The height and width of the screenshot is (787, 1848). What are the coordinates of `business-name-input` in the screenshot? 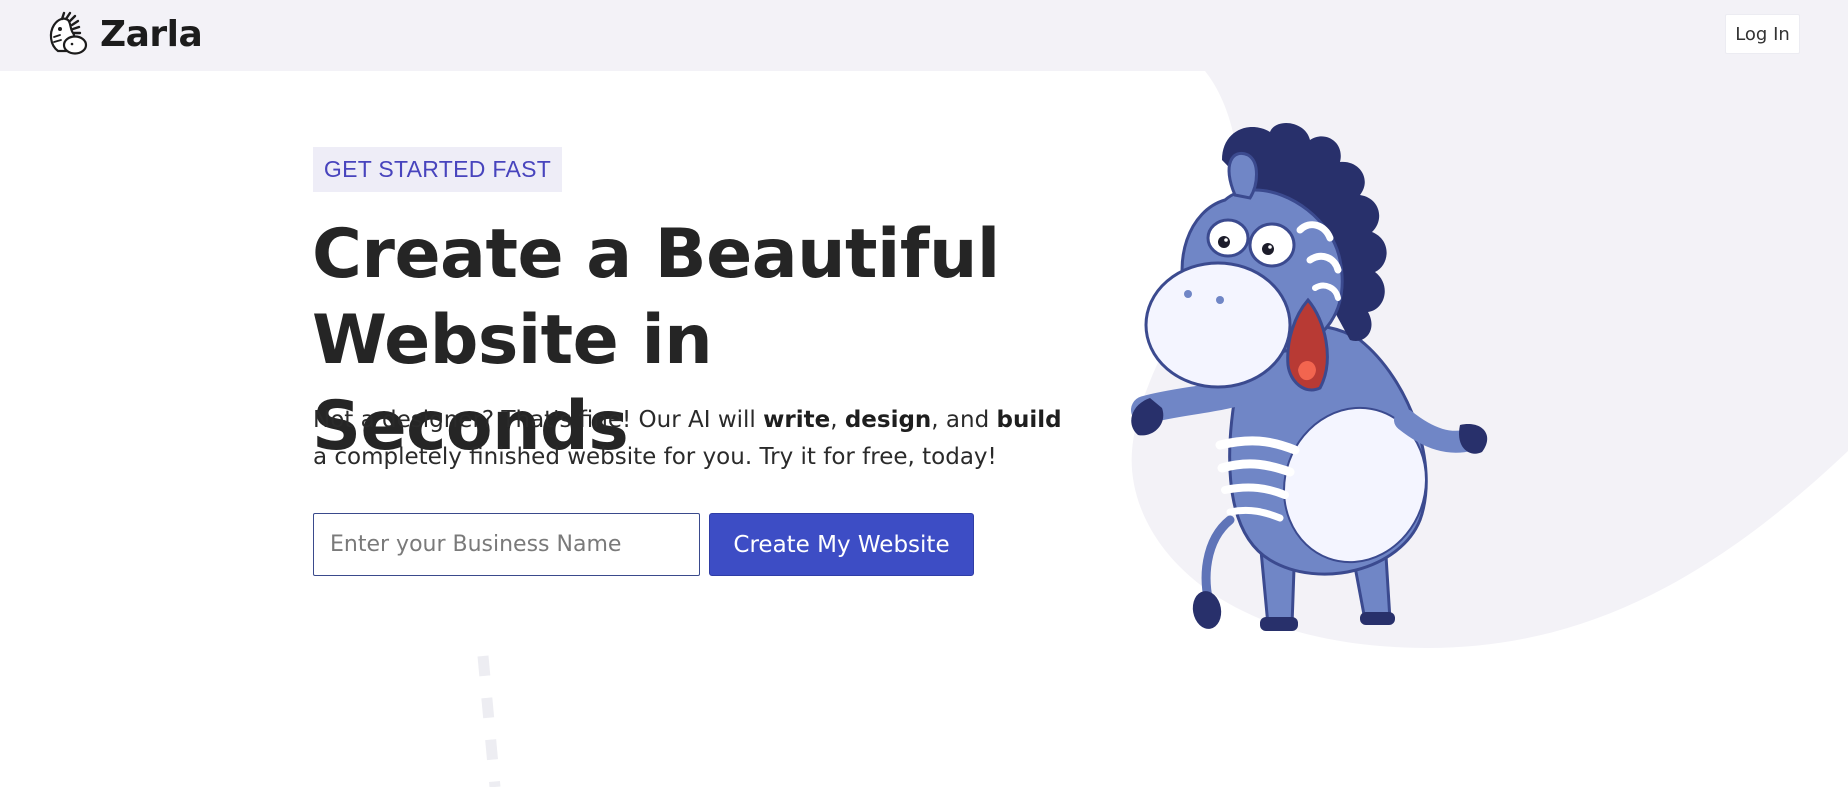 It's located at (506, 544).